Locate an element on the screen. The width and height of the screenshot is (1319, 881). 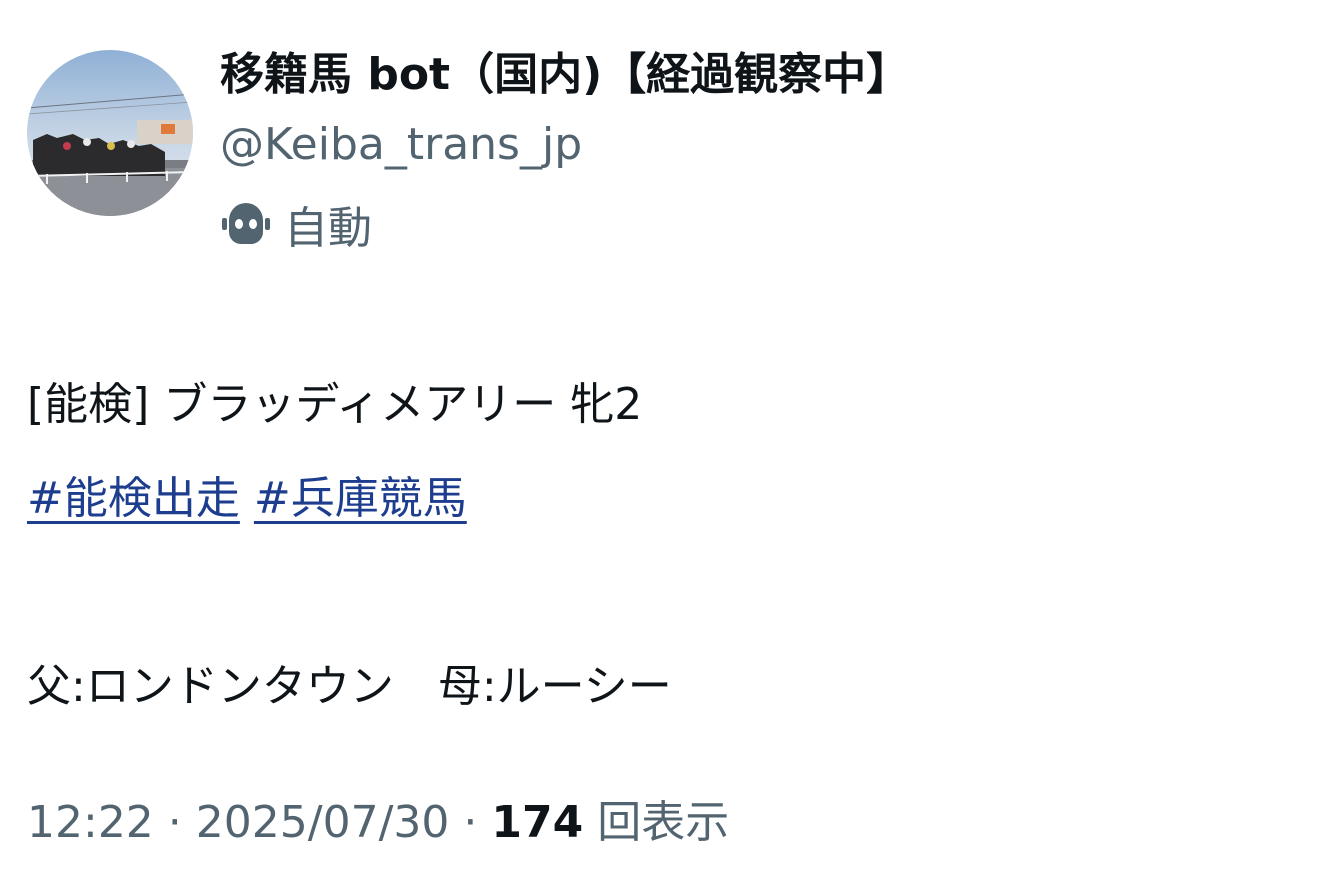
tweet-hashtag-line: #能検出走 #兵庫競馬 is located at coordinates (349, 499).